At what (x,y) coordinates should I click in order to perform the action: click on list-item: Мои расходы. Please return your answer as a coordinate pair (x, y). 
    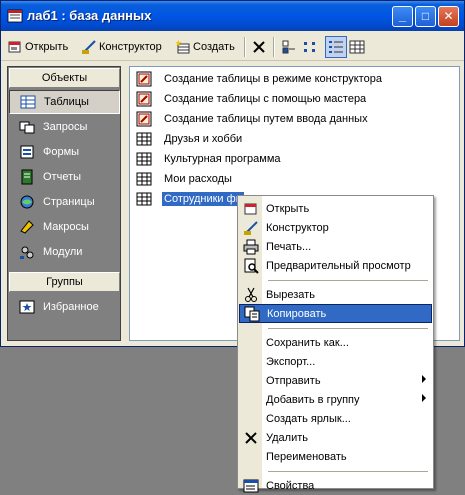
    Looking at the image, I should click on (185, 179).